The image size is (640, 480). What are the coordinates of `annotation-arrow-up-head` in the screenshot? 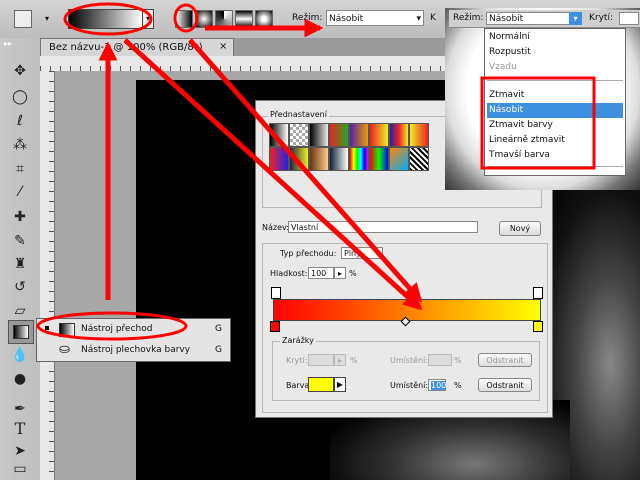 It's located at (108, 51).